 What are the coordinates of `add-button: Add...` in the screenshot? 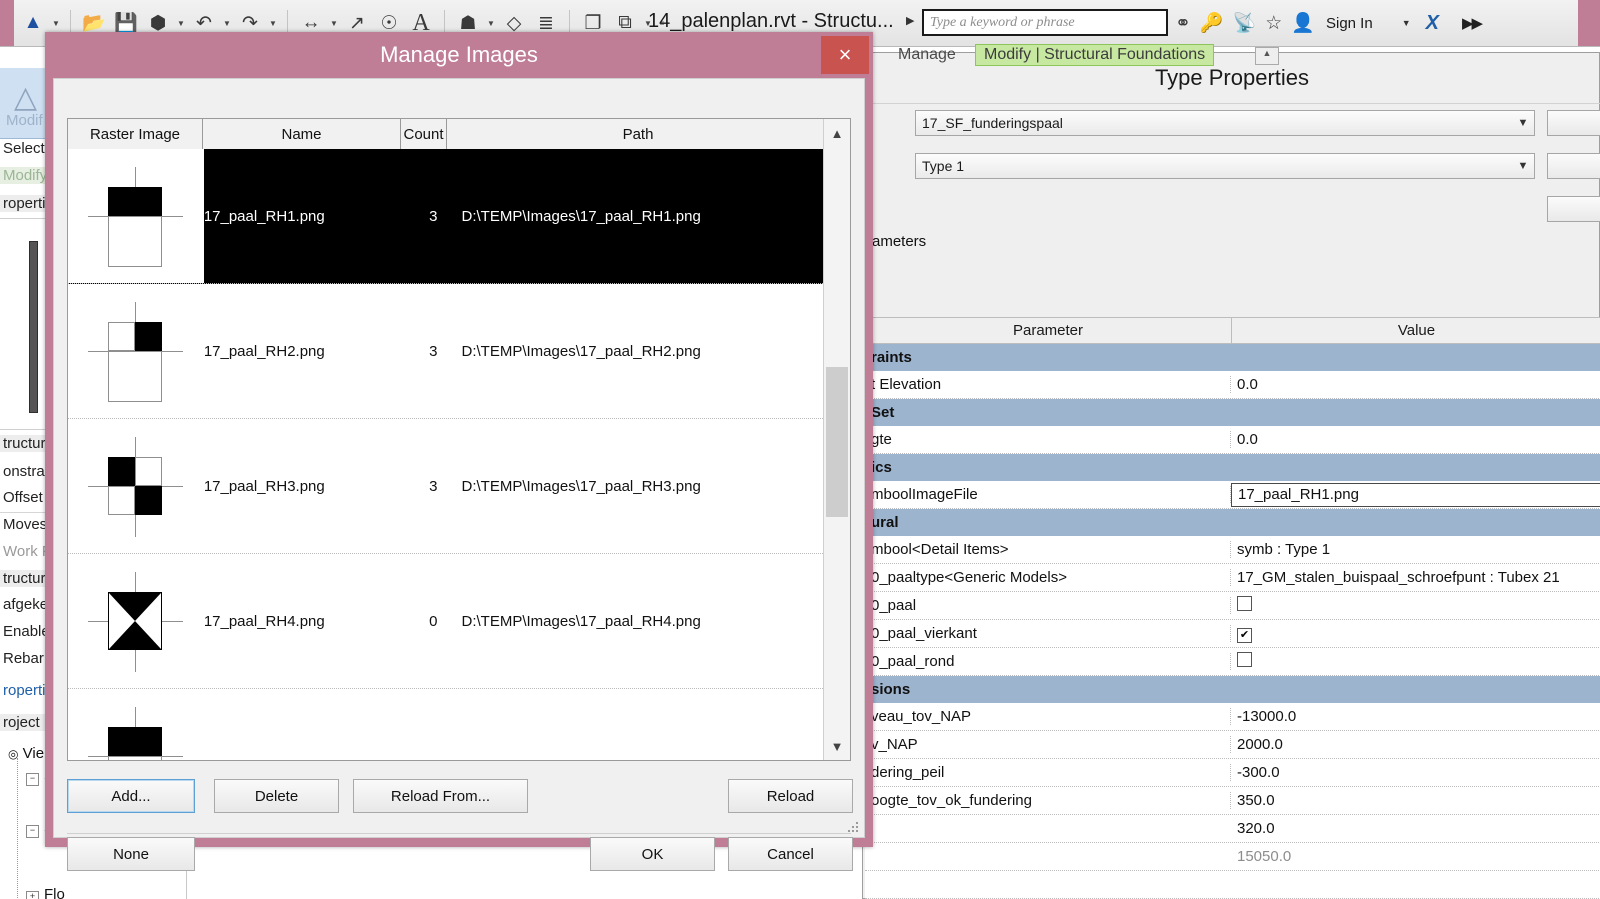 It's located at (131, 796).